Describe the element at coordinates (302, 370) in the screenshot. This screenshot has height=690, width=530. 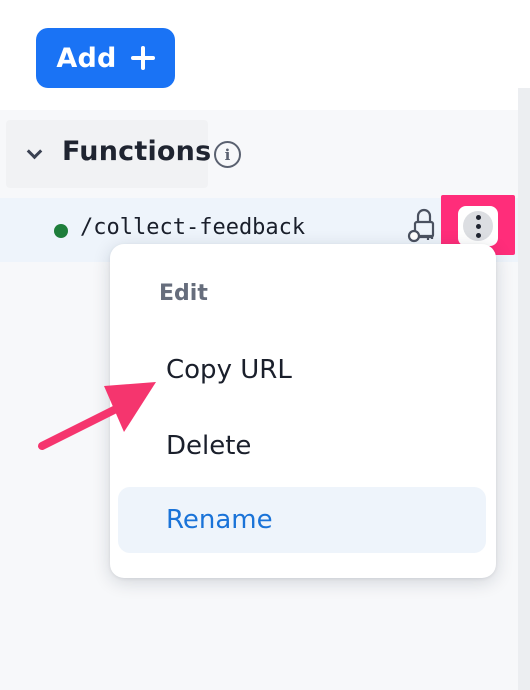
I see `menu-item-copy-url: Copy URL` at that location.